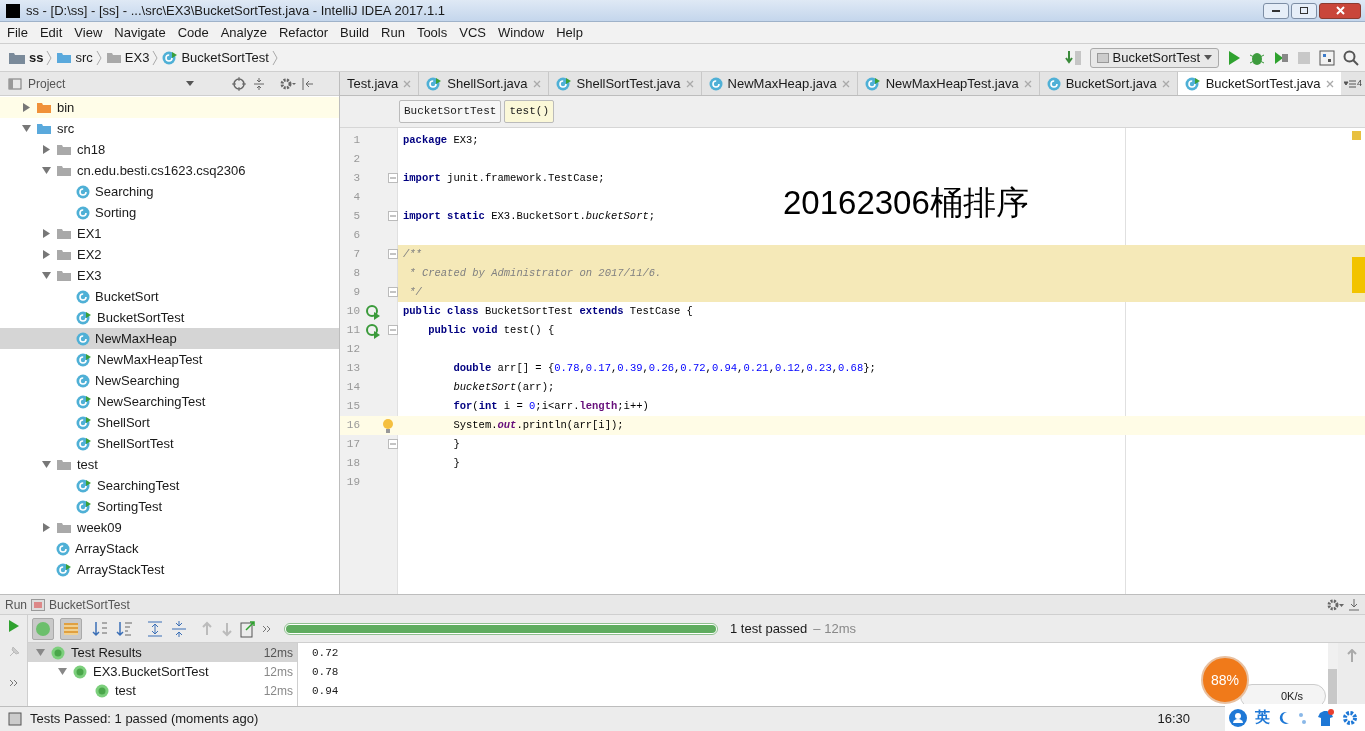  What do you see at coordinates (259, 83) in the screenshot?
I see `collapse-icon` at bounding box center [259, 83].